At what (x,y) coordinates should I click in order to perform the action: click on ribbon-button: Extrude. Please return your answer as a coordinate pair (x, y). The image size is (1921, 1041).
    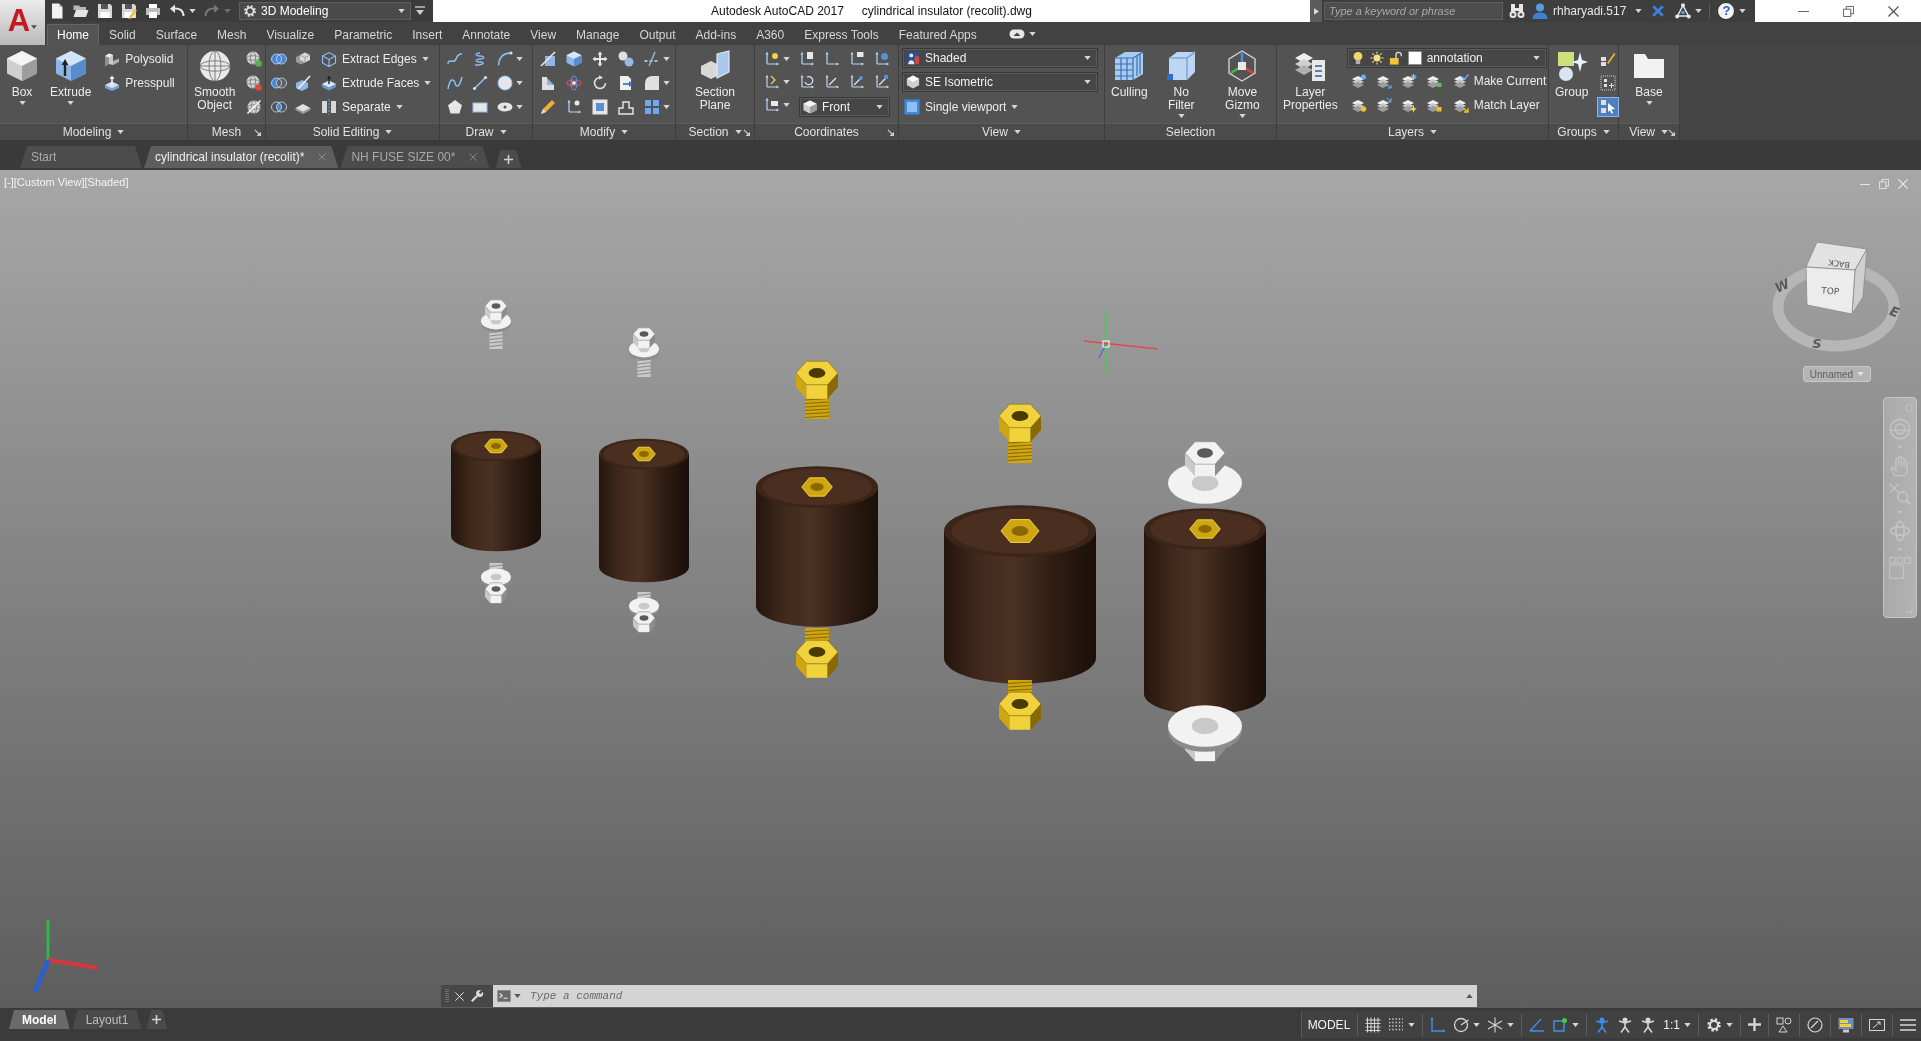
    Looking at the image, I should click on (71, 86).